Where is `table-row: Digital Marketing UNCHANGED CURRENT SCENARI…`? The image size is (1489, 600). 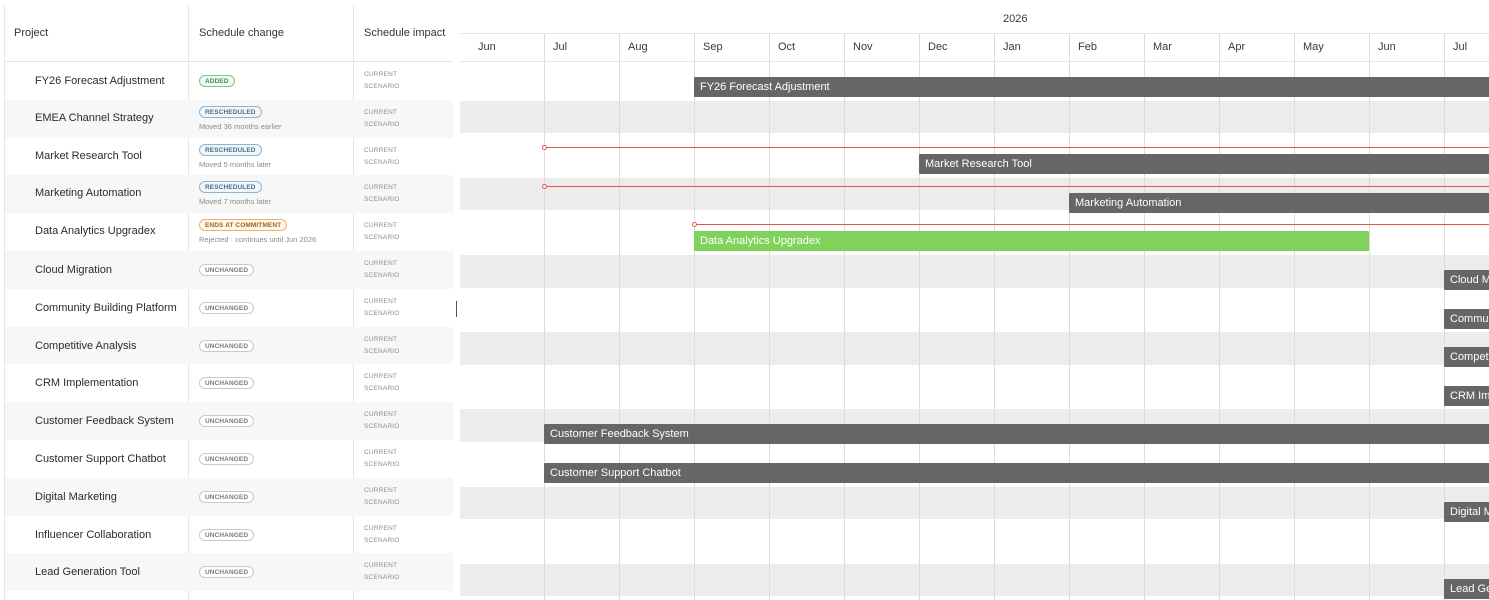 table-row: Digital Marketing UNCHANGED CURRENT SCENARI… is located at coordinates (229, 496).